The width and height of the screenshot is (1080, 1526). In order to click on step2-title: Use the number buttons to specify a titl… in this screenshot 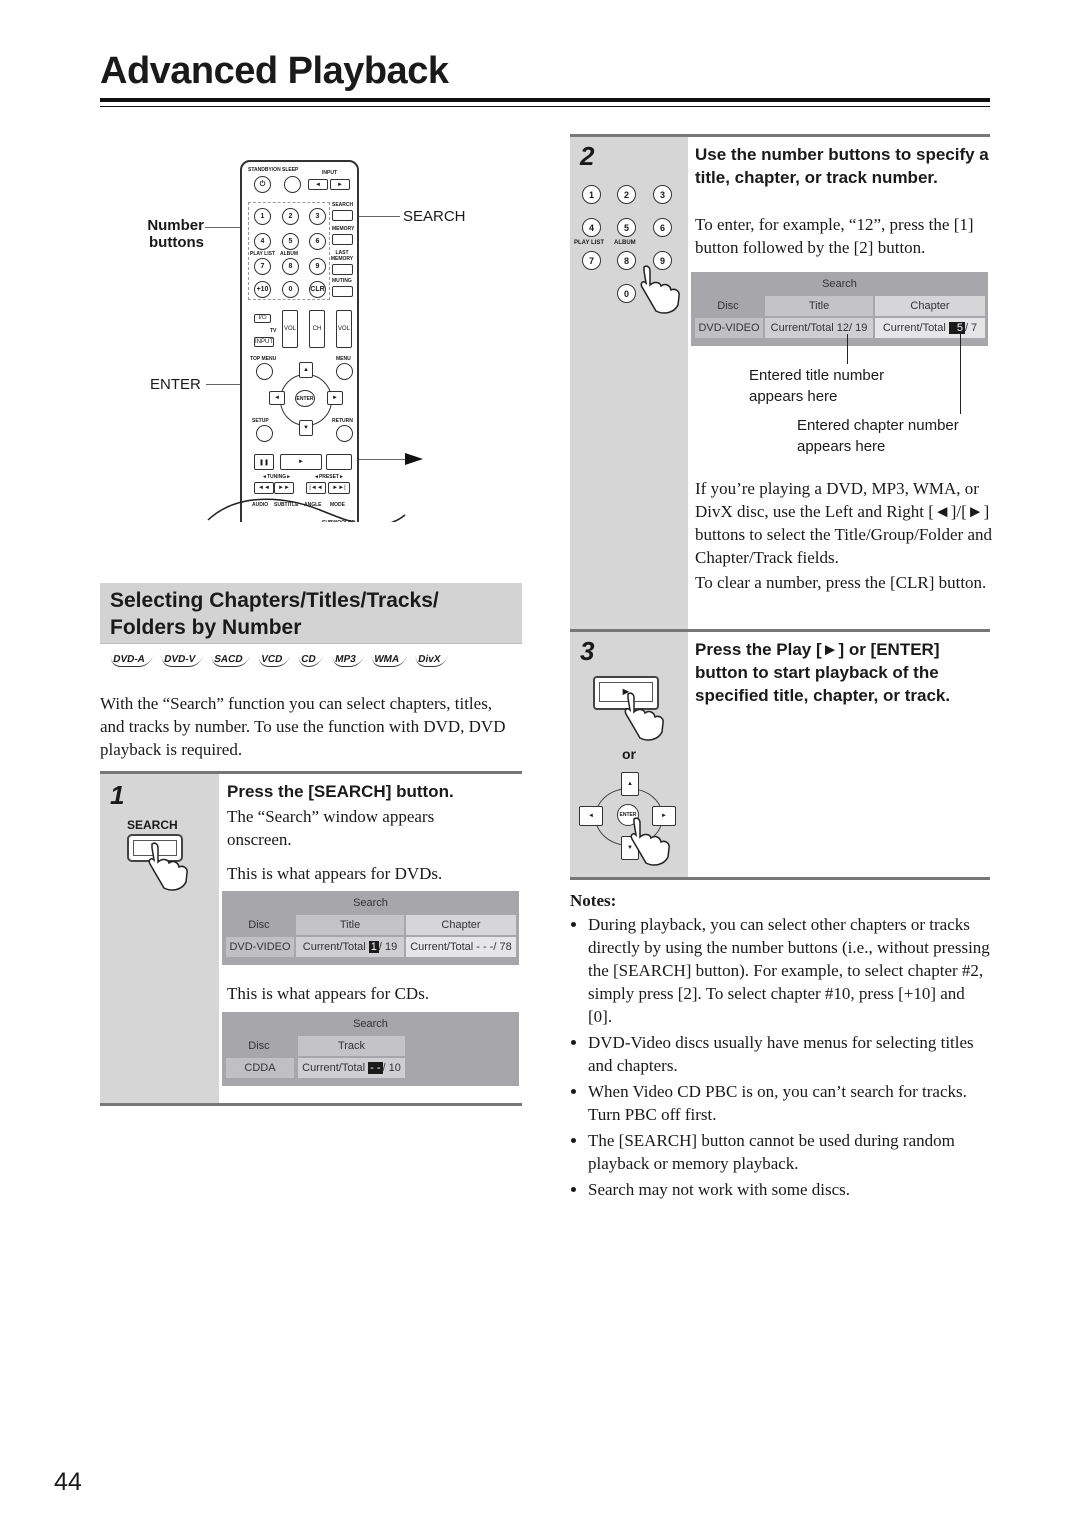, I will do `click(842, 166)`.